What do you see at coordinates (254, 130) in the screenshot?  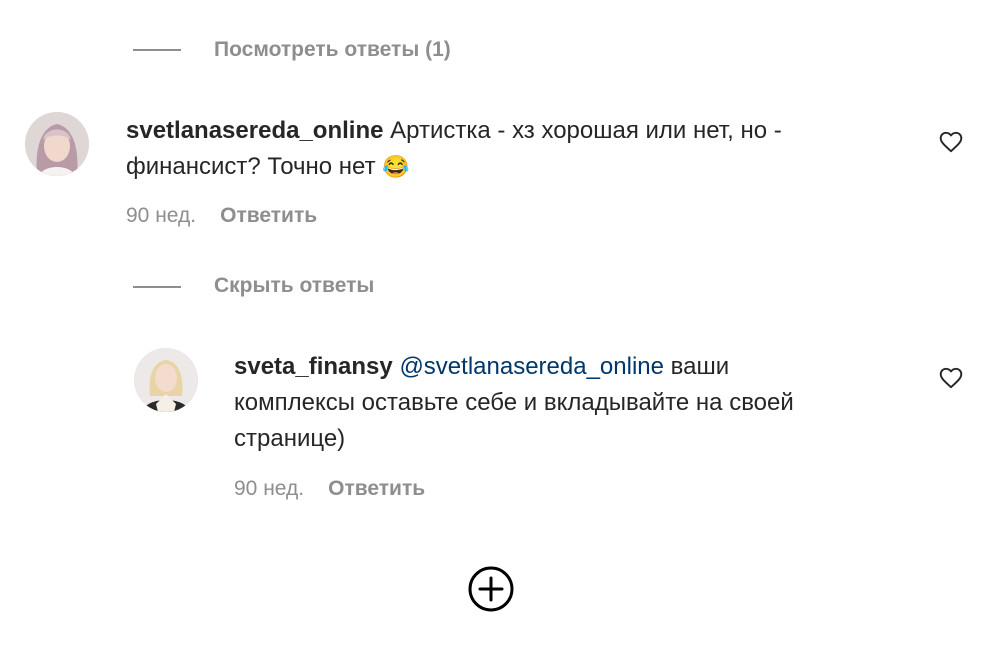 I see `comment-username: svetlanasereda_online` at bounding box center [254, 130].